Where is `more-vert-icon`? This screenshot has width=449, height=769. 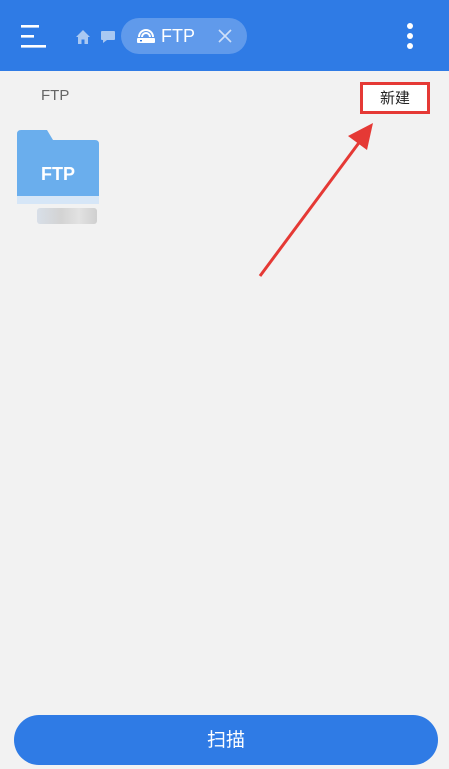 more-vert-icon is located at coordinates (410, 36).